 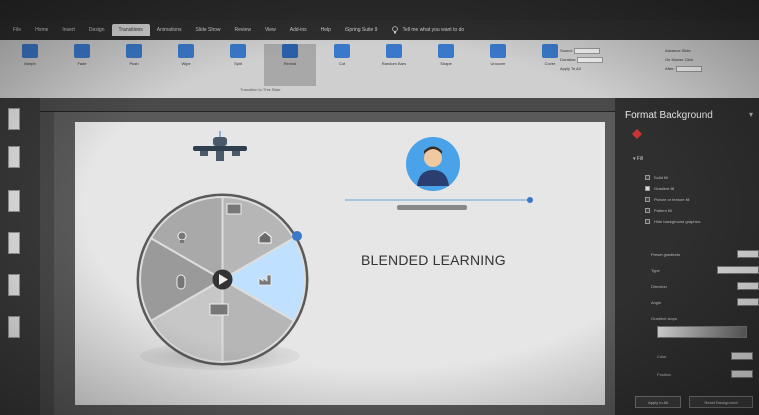 What do you see at coordinates (672, 199) in the screenshot?
I see `picture-fill-option: Picture or texture fill` at bounding box center [672, 199].